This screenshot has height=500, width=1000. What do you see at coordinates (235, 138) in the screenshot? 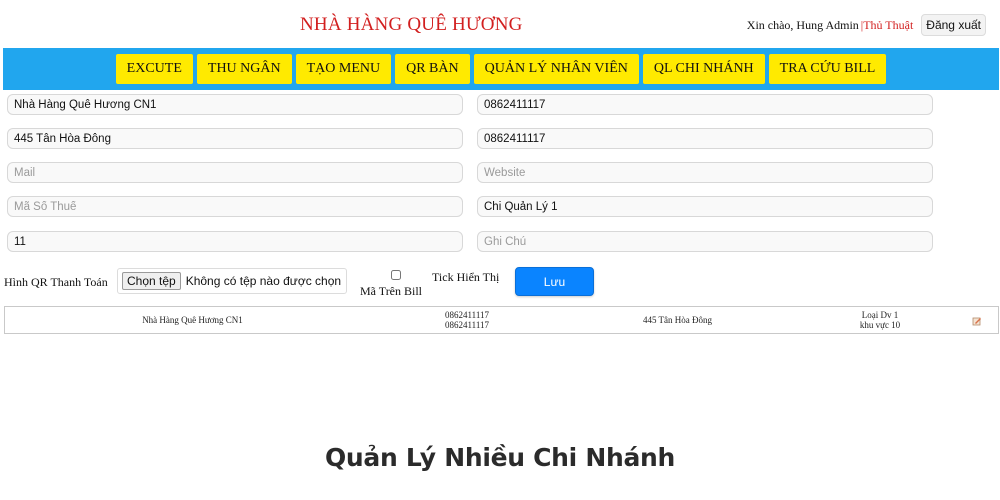
I see `address-input` at bounding box center [235, 138].